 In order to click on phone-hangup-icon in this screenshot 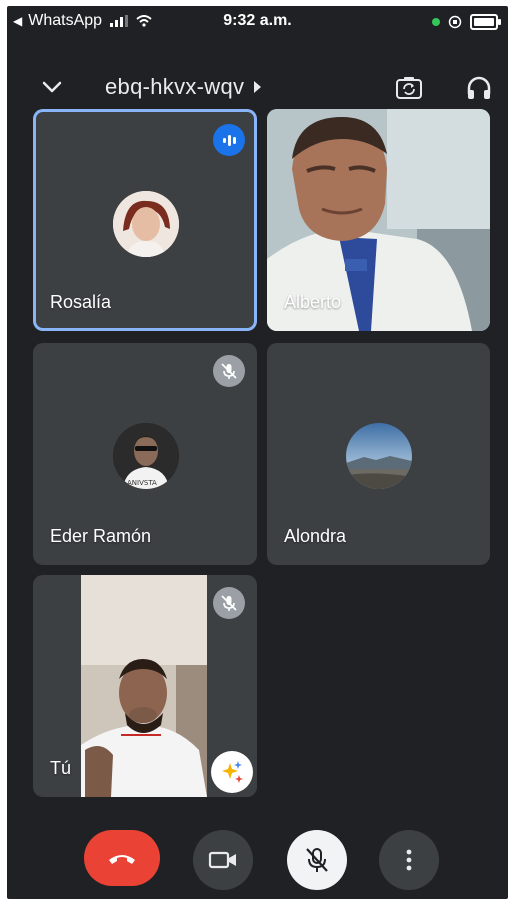, I will do `click(122, 859)`.